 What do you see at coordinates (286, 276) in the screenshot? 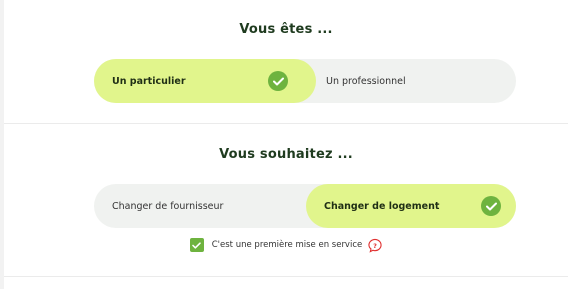
I see `bottom-divider` at bounding box center [286, 276].